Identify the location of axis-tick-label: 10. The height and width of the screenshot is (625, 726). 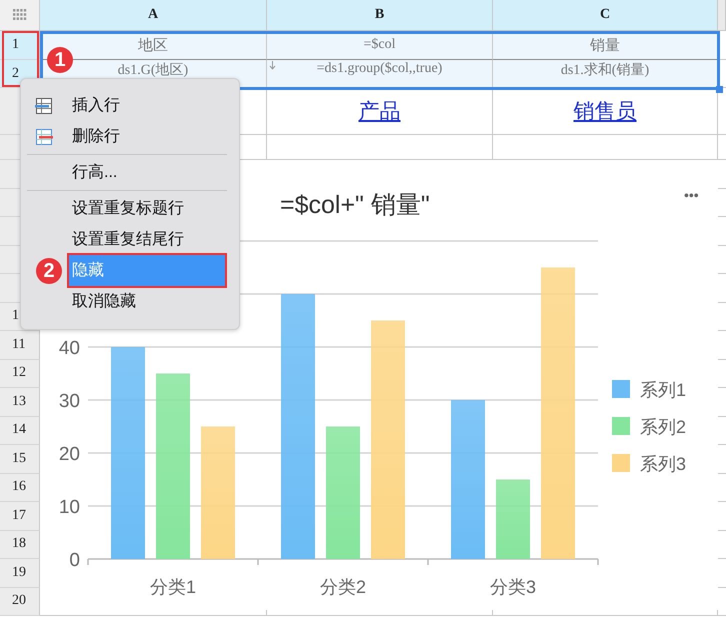
(69, 507).